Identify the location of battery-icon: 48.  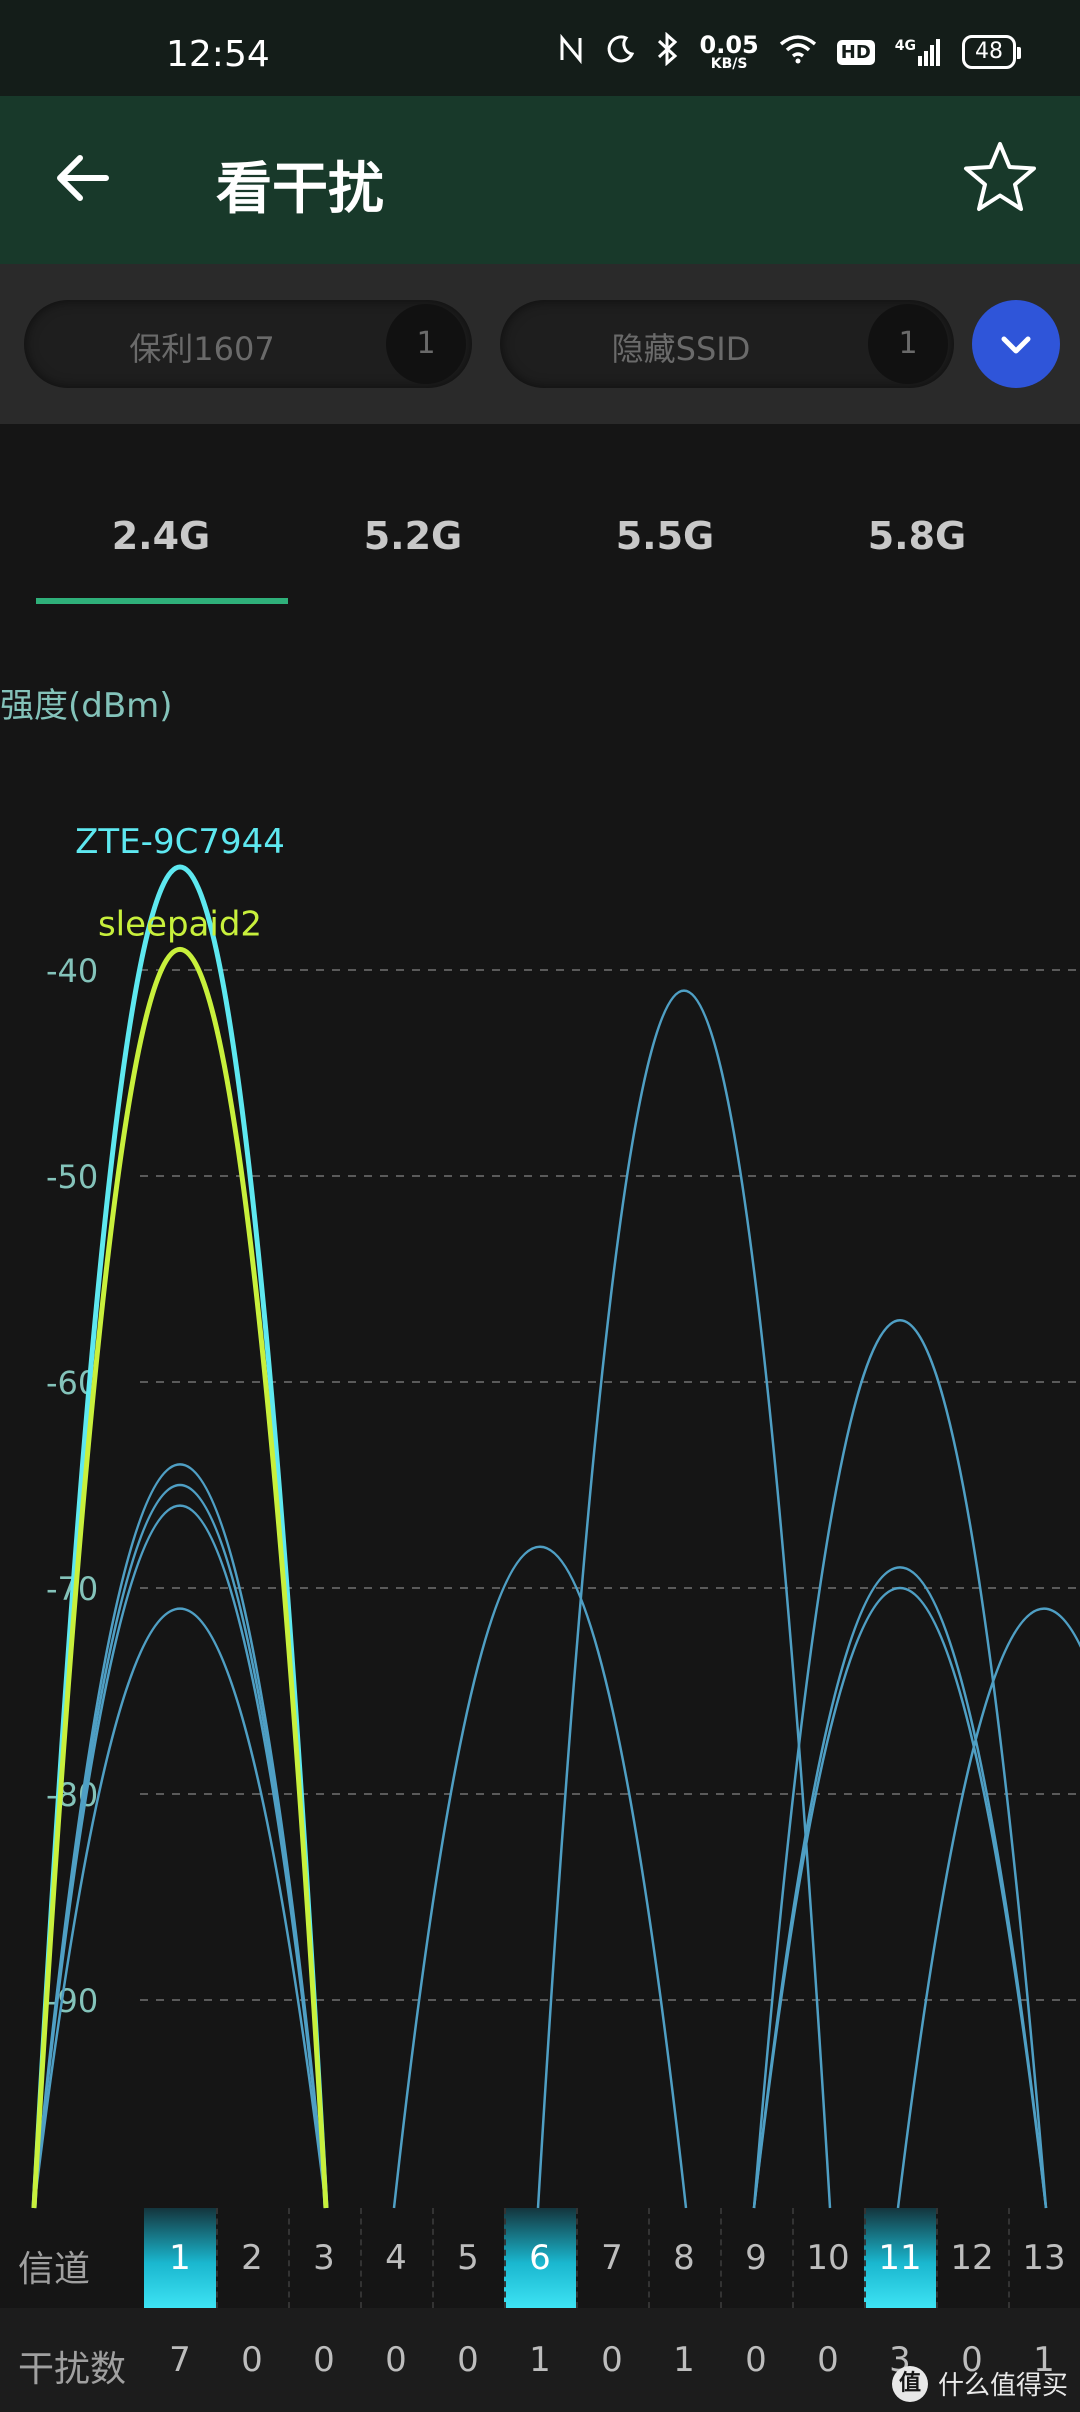
(991, 52).